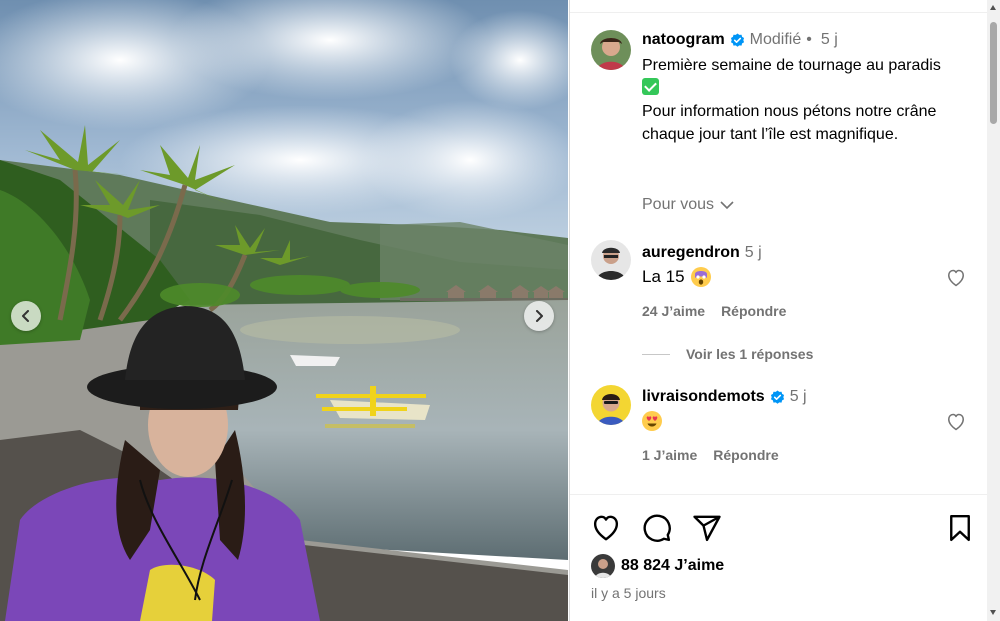  What do you see at coordinates (678, 204) in the screenshot?
I see `for-you-label: Pour vous` at bounding box center [678, 204].